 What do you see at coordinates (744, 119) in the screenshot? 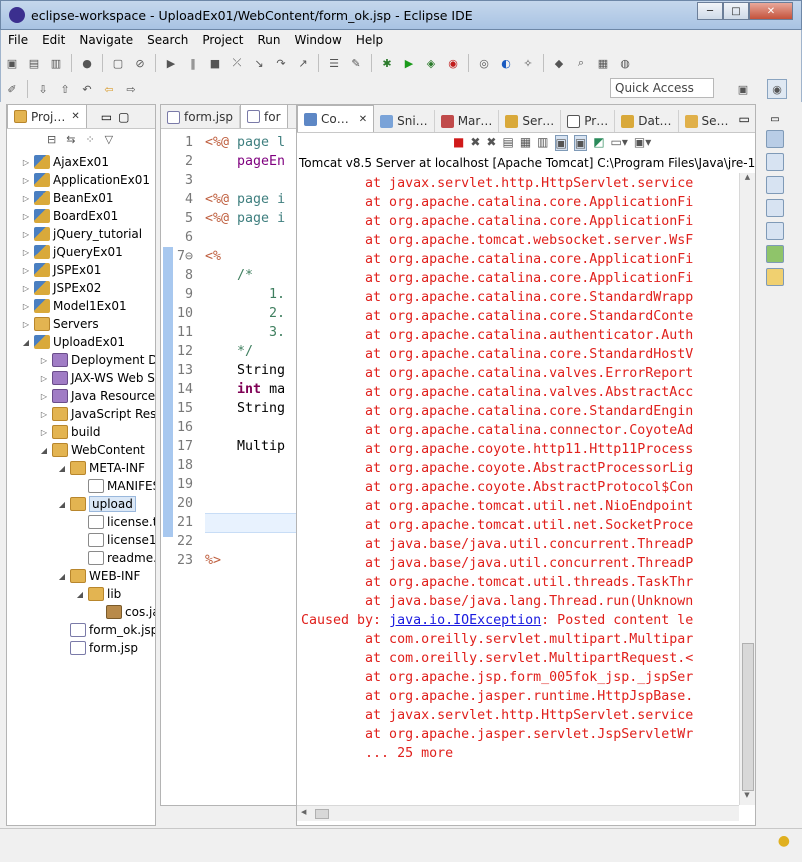
I see `minimize-view-icon: ▭` at bounding box center [744, 119].